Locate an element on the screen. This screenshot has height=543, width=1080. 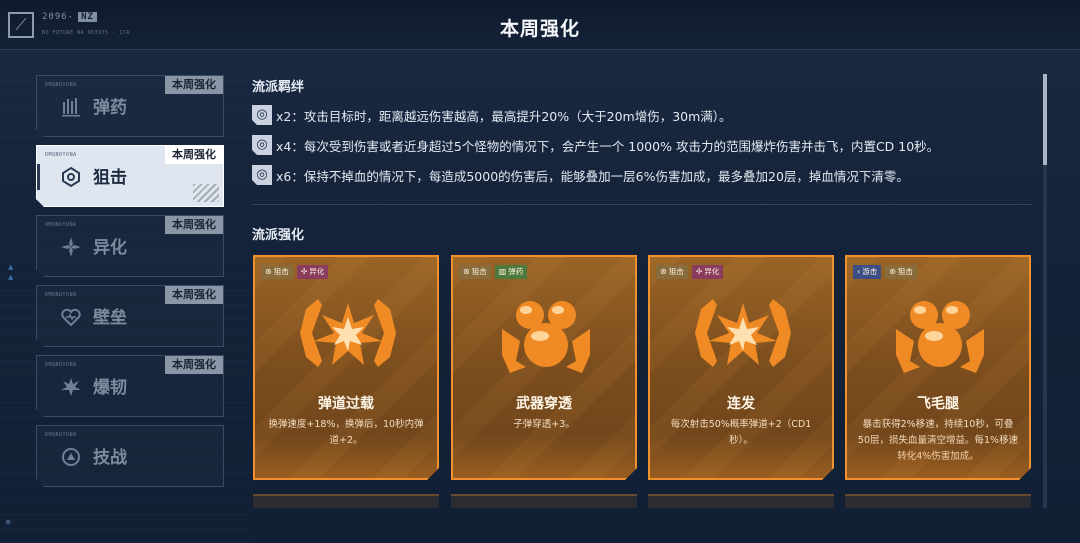
tag-label: 游击 is located at coordinates (870, 271).